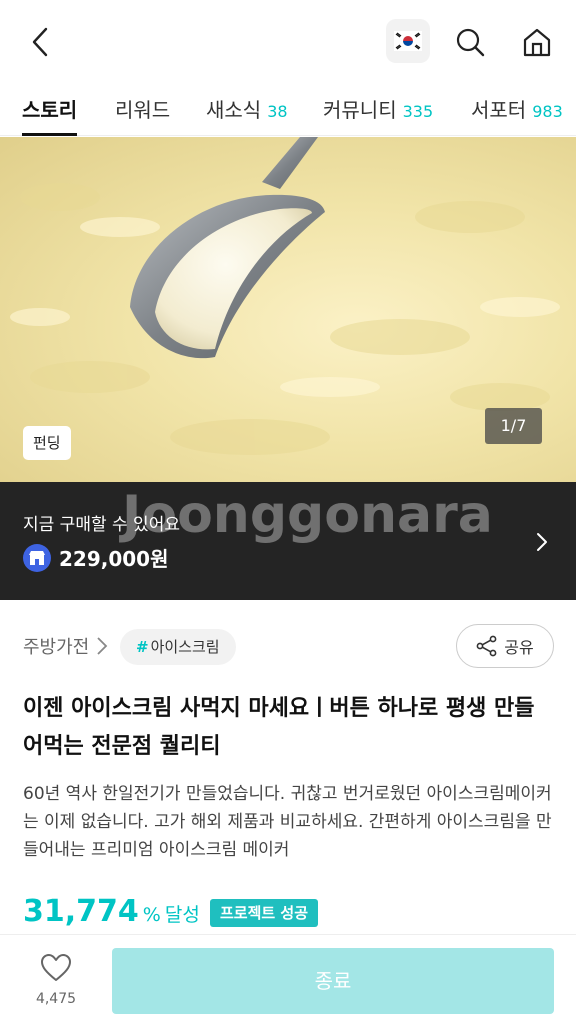  I want to click on tab-label: 서포터, so click(499, 110).